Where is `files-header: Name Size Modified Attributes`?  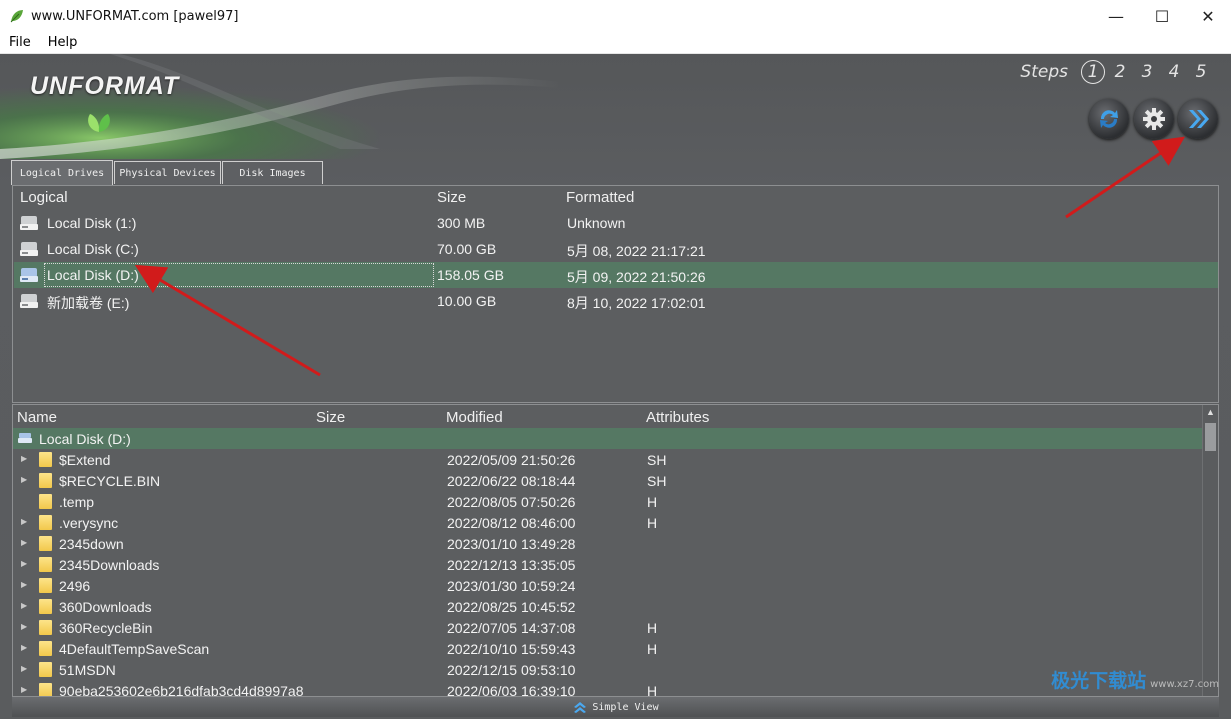
files-header: Name Size Modified Attributes is located at coordinates (608, 416).